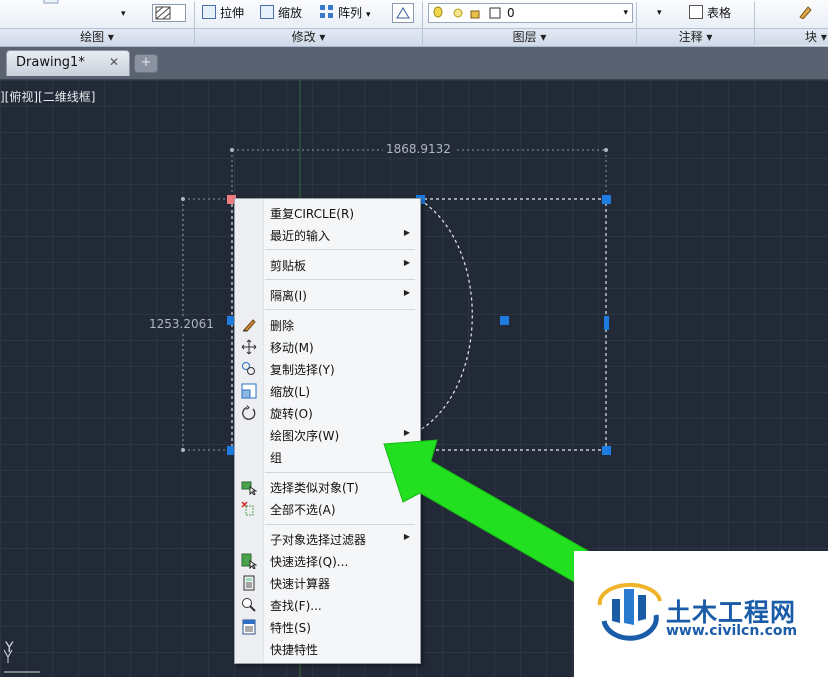 The height and width of the screenshot is (677, 828). I want to click on watermark-url: www.civilcn.com, so click(732, 631).